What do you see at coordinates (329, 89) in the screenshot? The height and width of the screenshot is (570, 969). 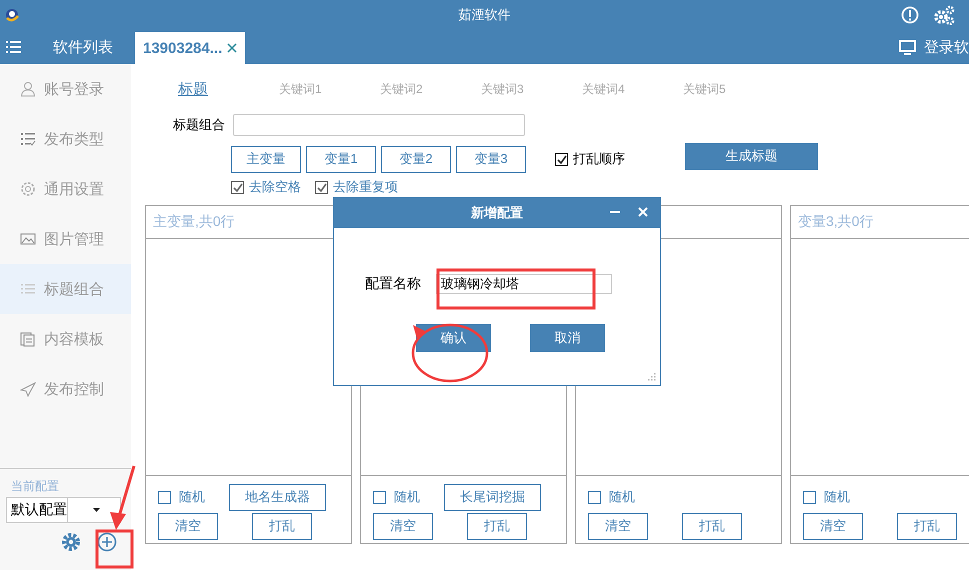 I see `tab: 关键词1` at bounding box center [329, 89].